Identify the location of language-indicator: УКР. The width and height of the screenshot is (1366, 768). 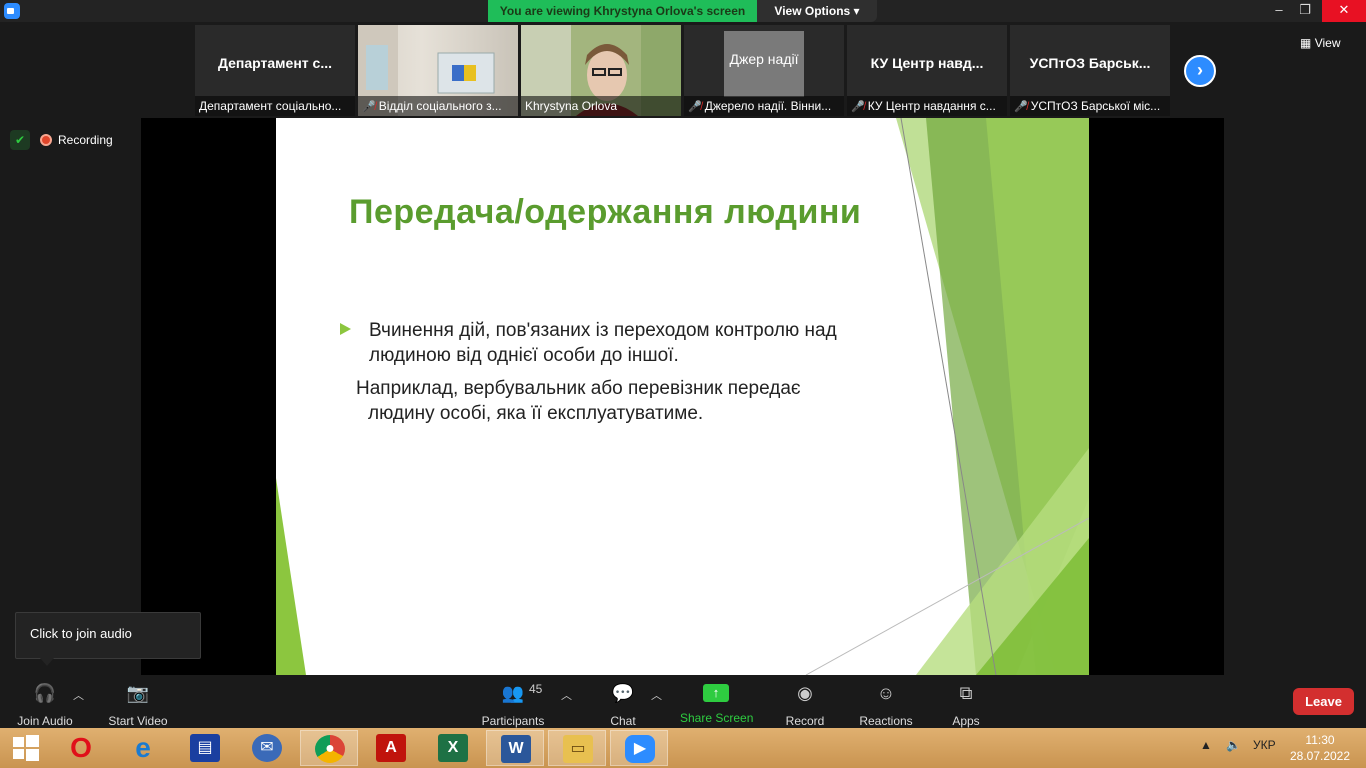
(1264, 745).